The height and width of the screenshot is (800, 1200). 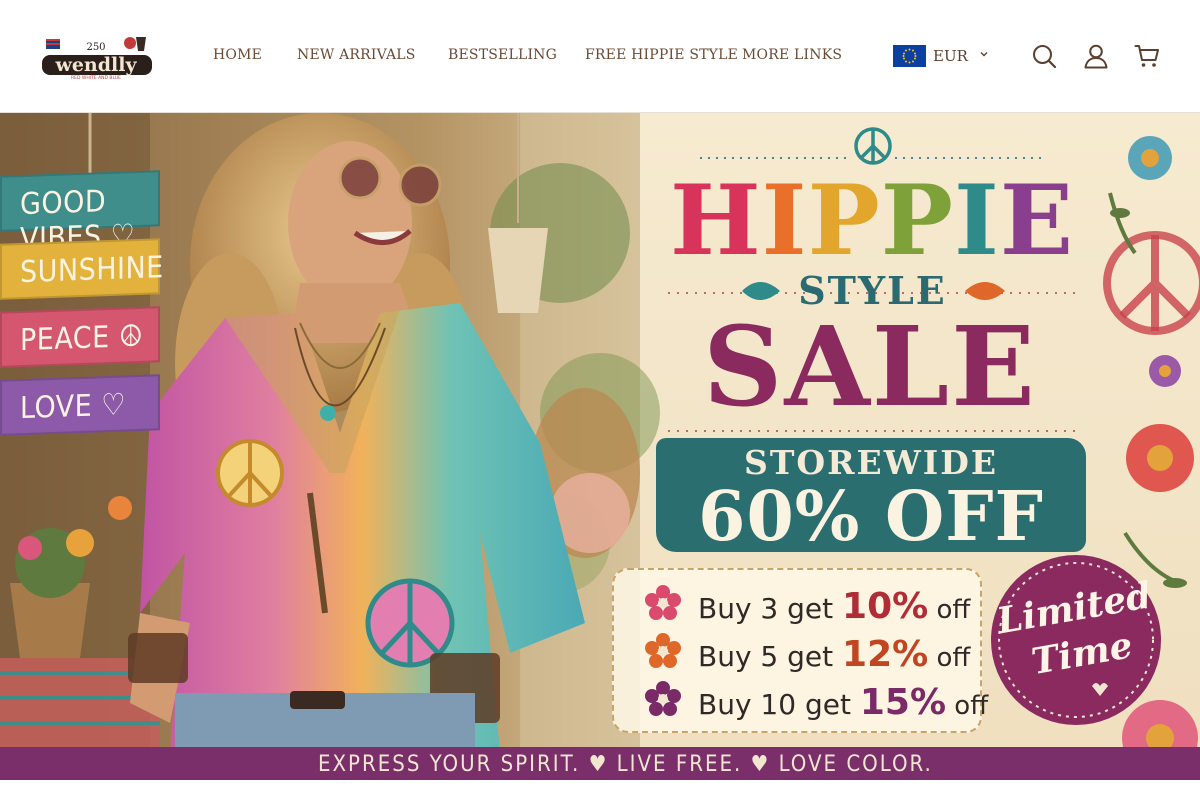 I want to click on logo-graphic: wendlly 250 RED WHITE AND BLUE, so click(x=97, y=59).